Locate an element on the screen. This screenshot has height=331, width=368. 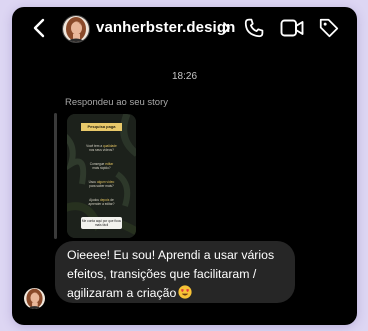
message-line: agilizaram a criação is located at coordinates (181, 293).